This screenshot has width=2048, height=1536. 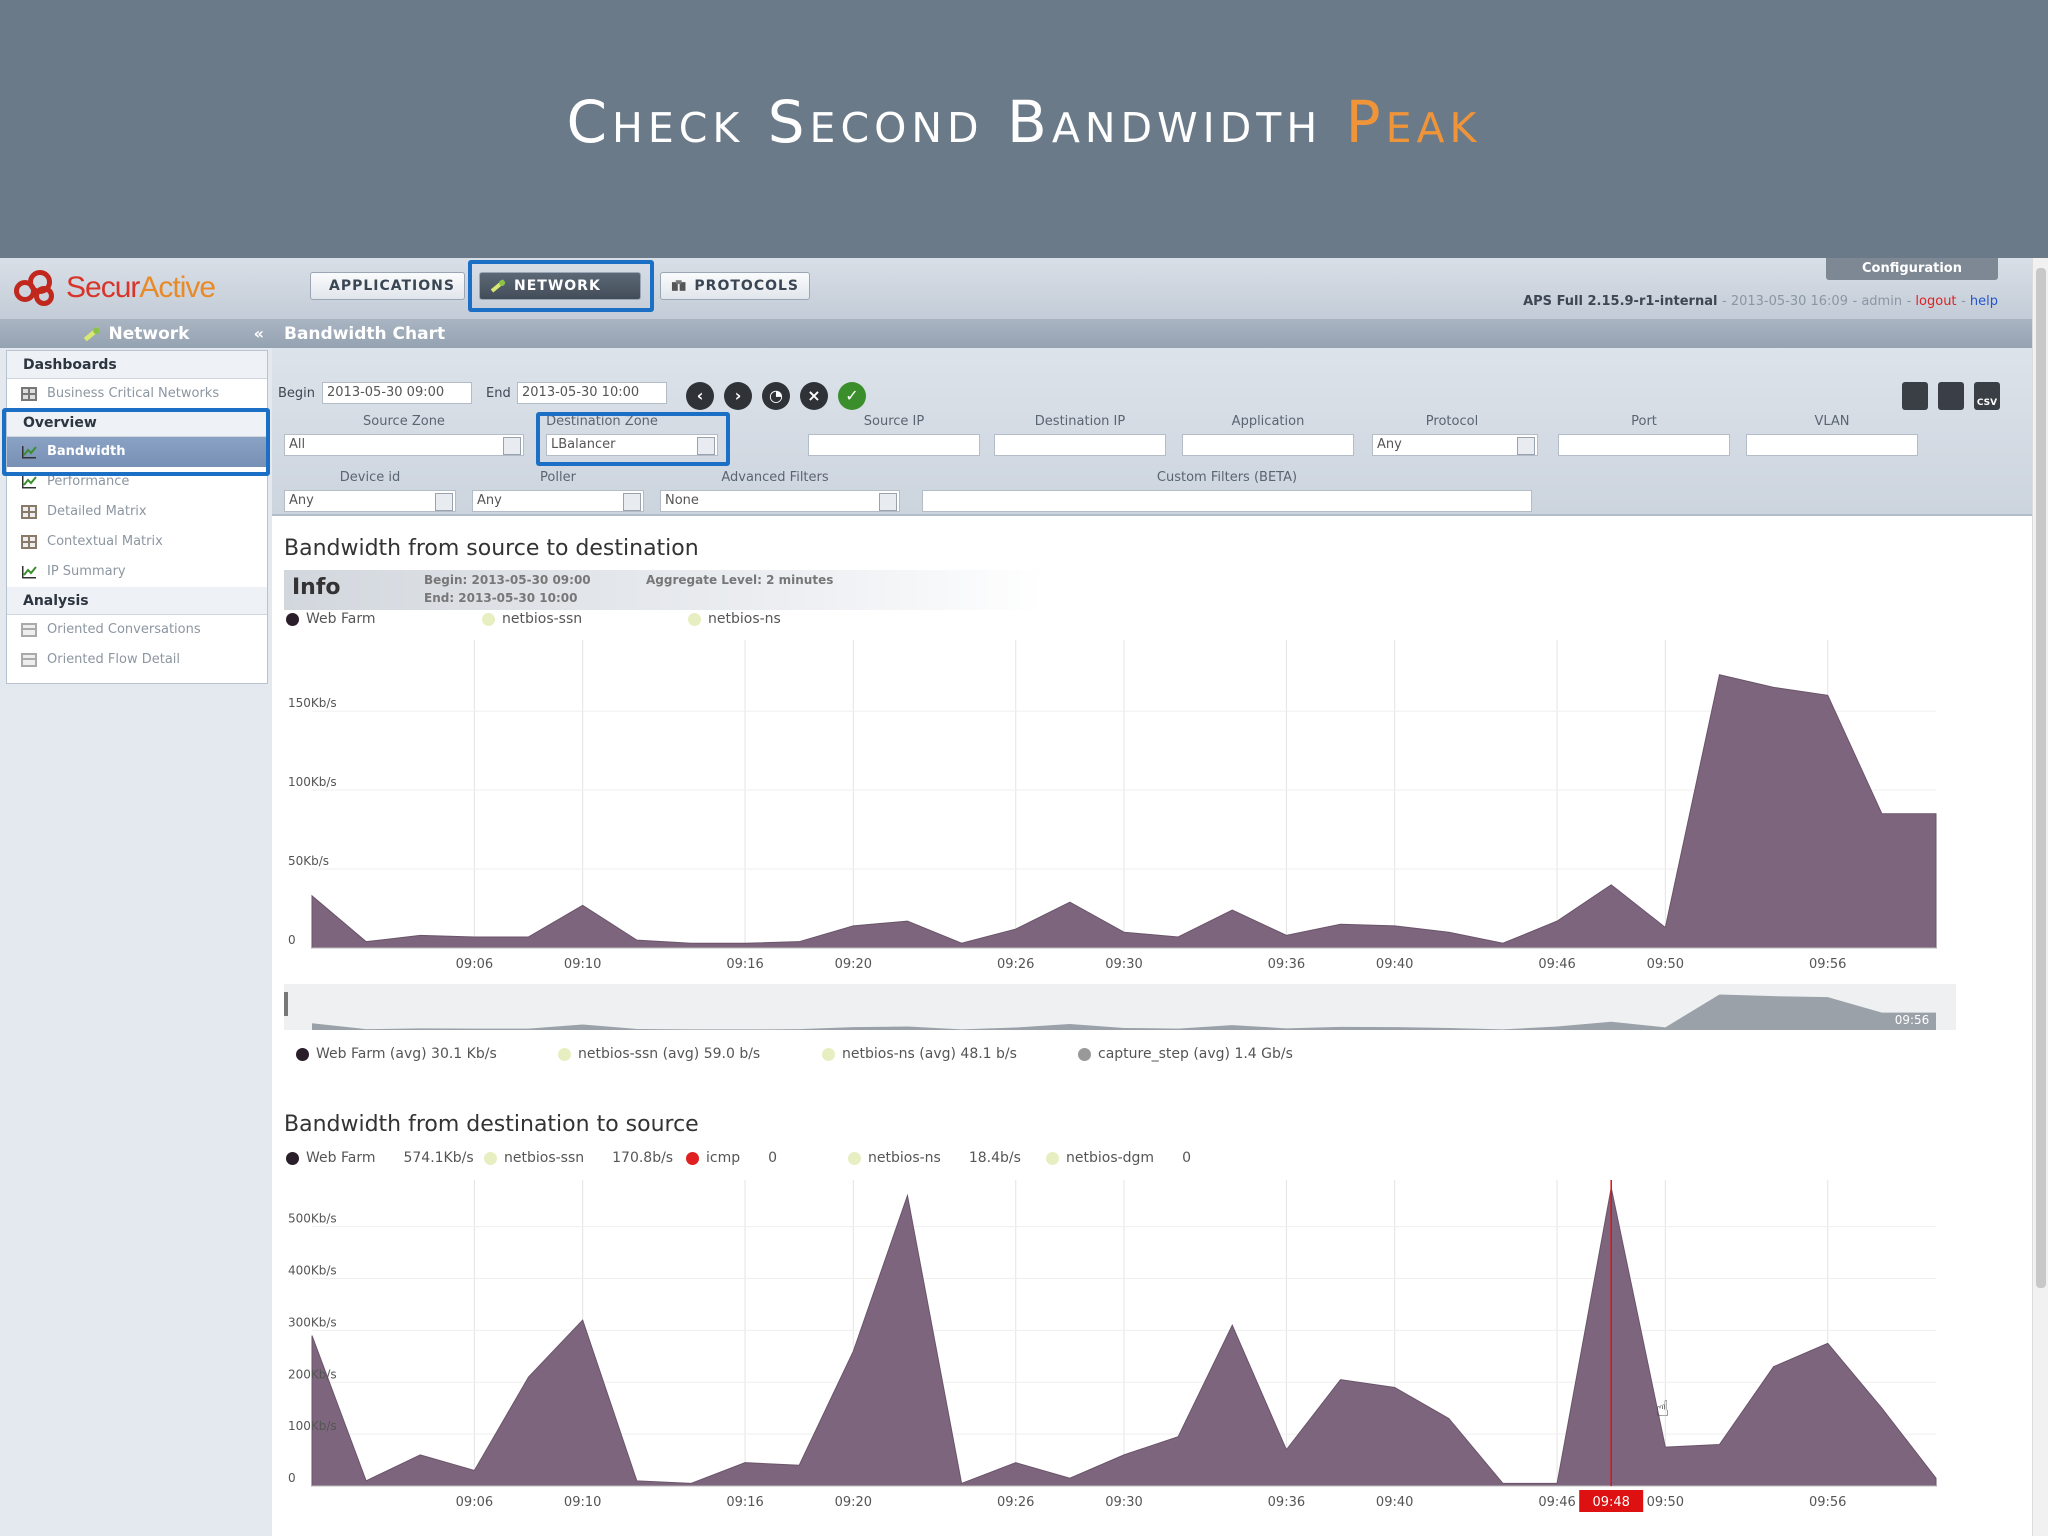 I want to click on sidebar-item-detailed-matrix: Detailed Matrix, so click(x=137, y=512).